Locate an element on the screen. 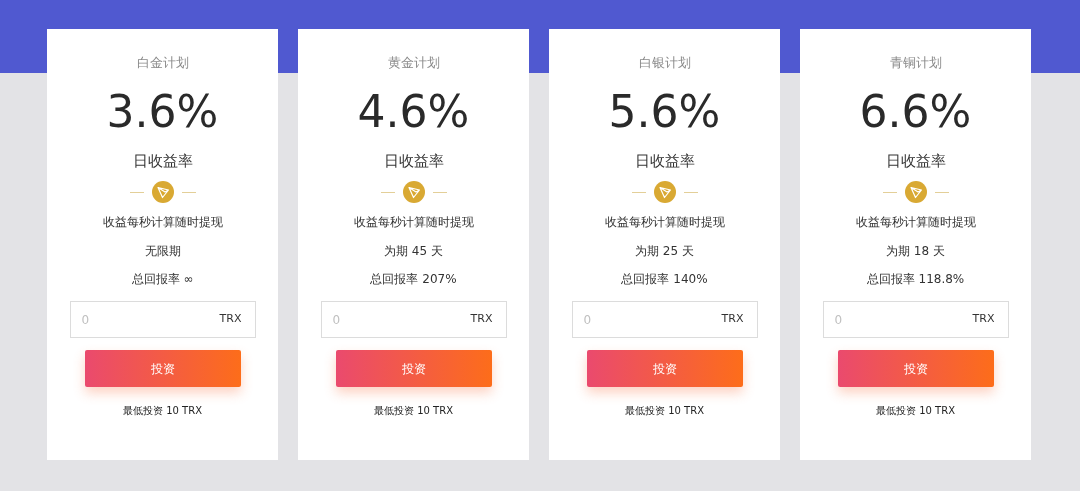 This screenshot has height=491, width=1080. total-return: 总回报率 140% is located at coordinates (664, 279).